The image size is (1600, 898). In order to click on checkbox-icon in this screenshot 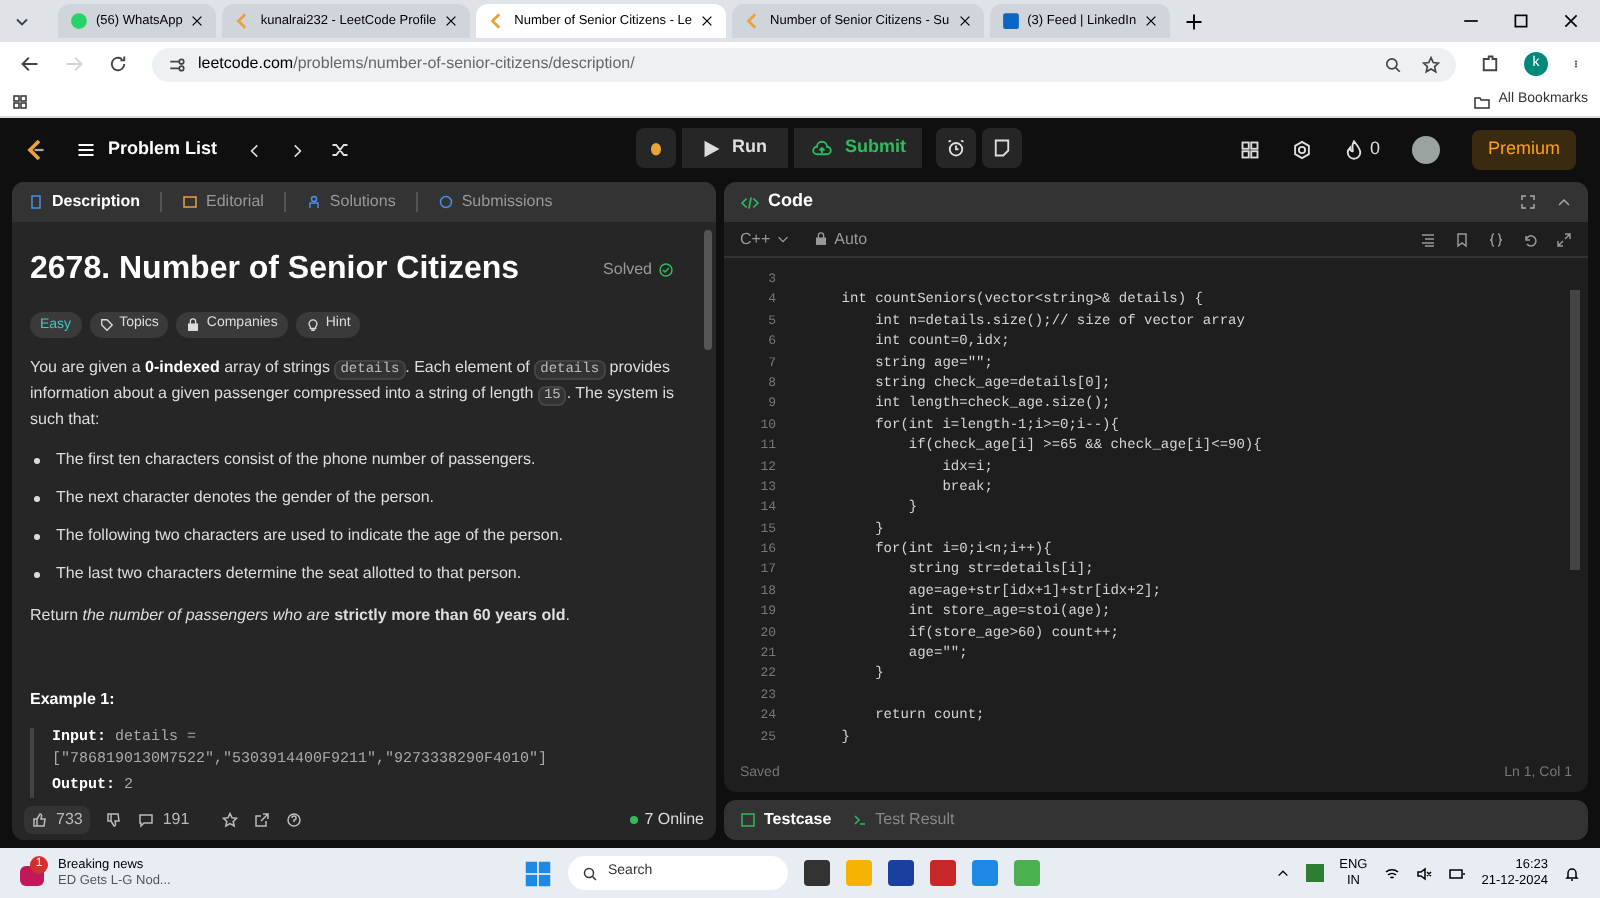, I will do `click(748, 820)`.